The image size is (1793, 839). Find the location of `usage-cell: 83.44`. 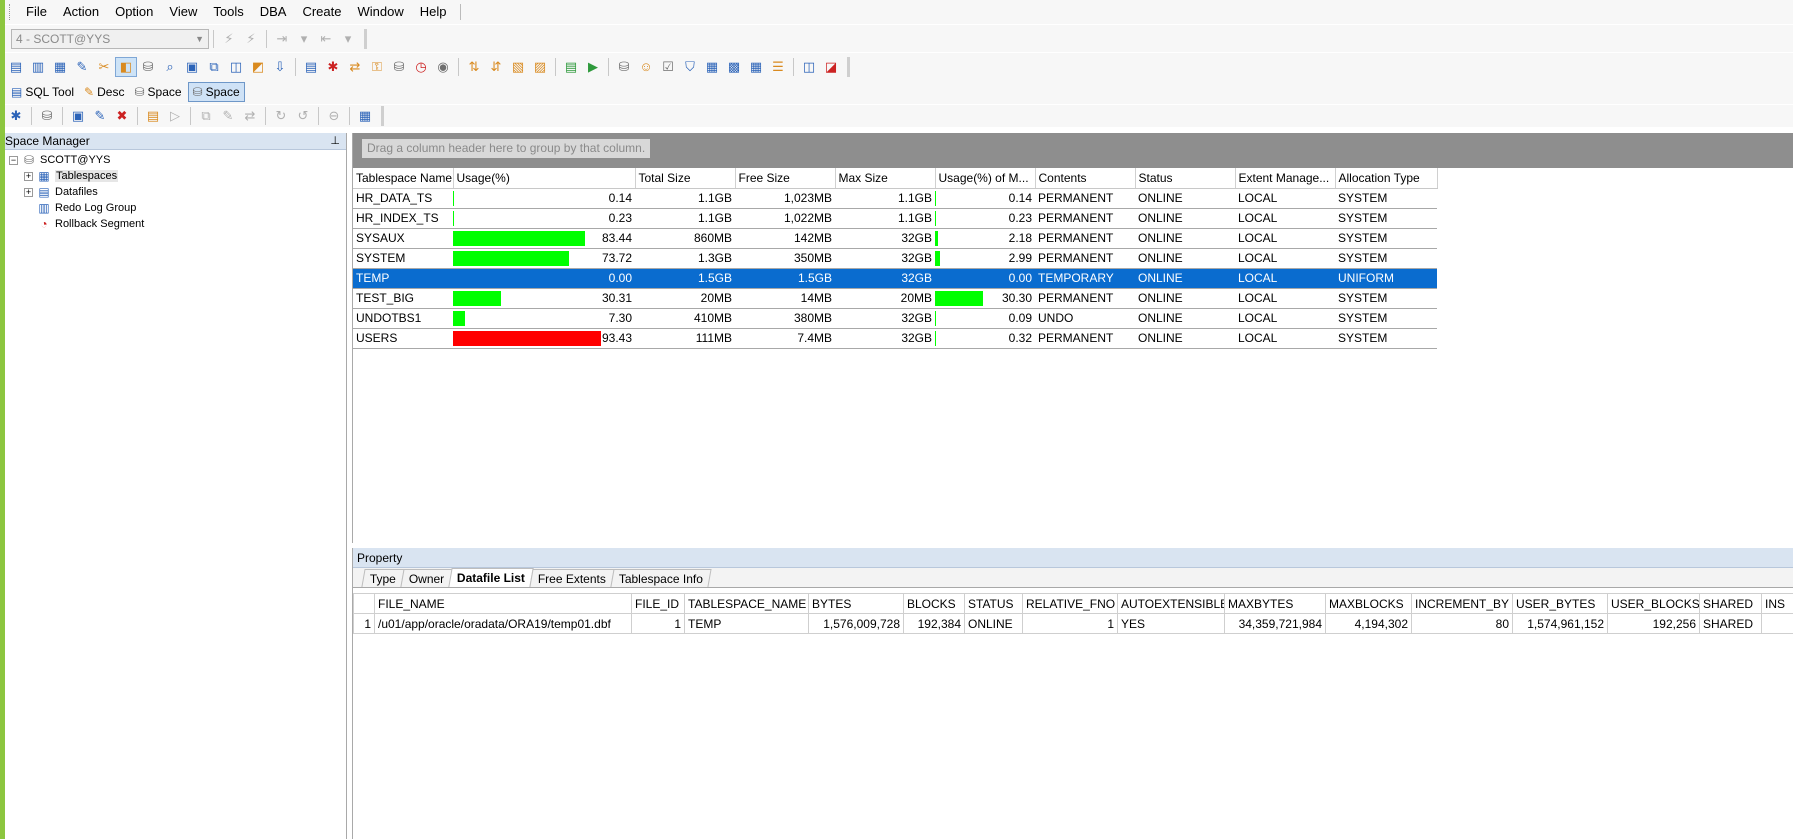

usage-cell: 83.44 is located at coordinates (544, 238).